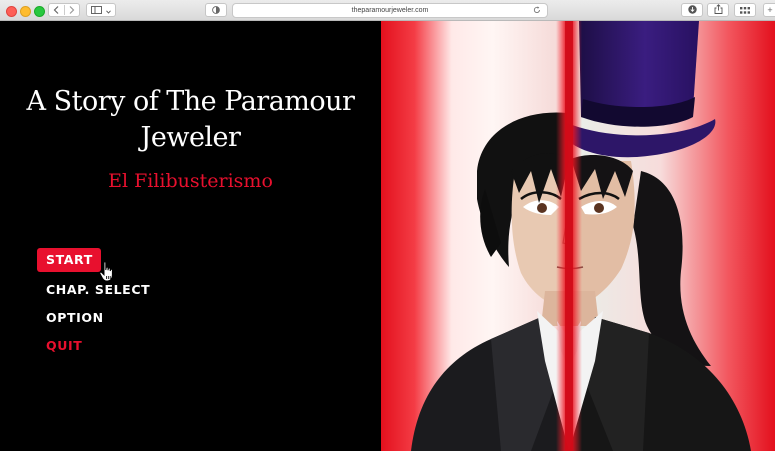  I want to click on shield-icon, so click(216, 10).